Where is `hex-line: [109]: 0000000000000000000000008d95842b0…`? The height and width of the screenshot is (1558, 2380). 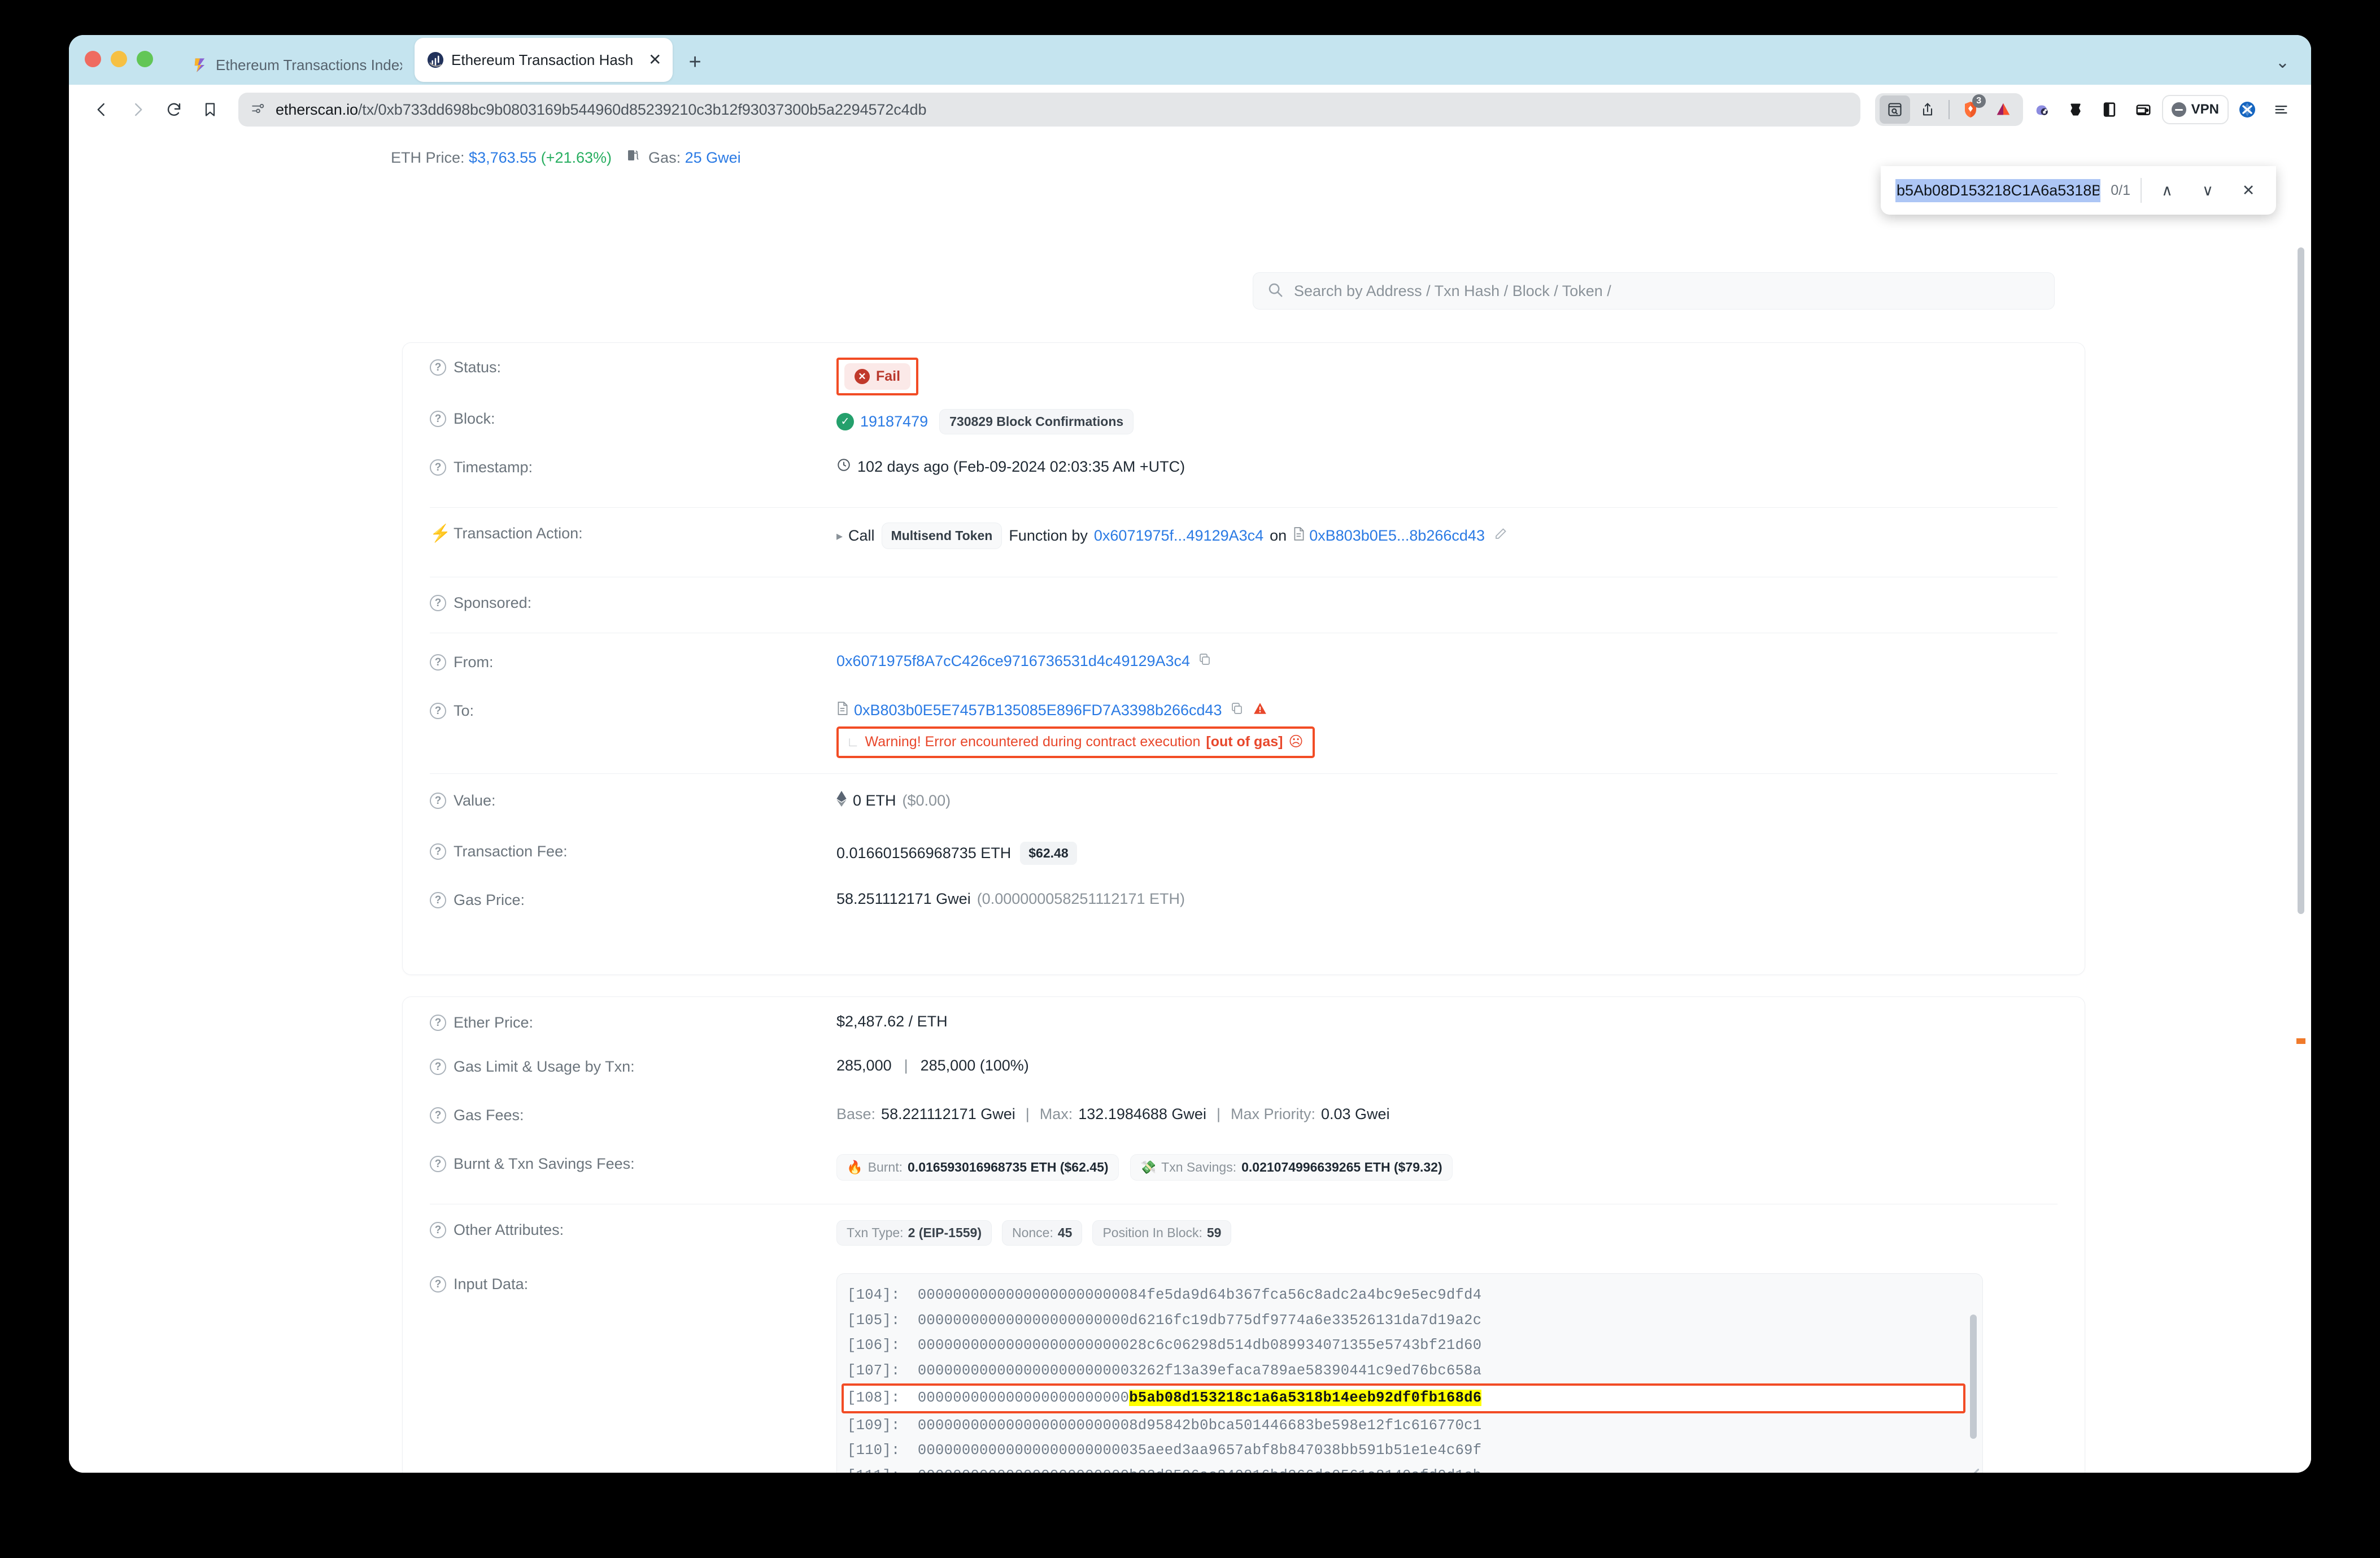
hex-line: [109]: 0000000000000000000000008d95842b0… is located at coordinates (1164, 1426).